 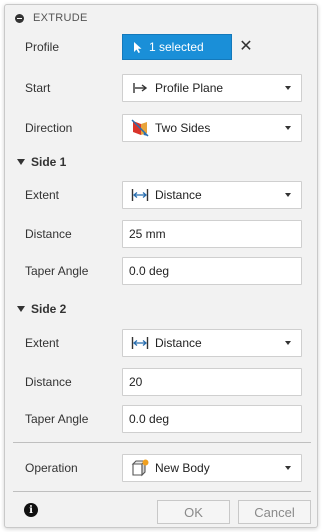 What do you see at coordinates (42, 343) in the screenshot?
I see `side2-extent-label: Extent` at bounding box center [42, 343].